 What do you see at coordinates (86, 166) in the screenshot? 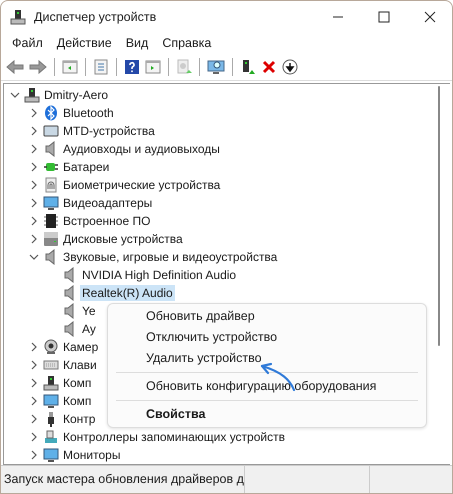
I see `tree-item: Батареи` at bounding box center [86, 166].